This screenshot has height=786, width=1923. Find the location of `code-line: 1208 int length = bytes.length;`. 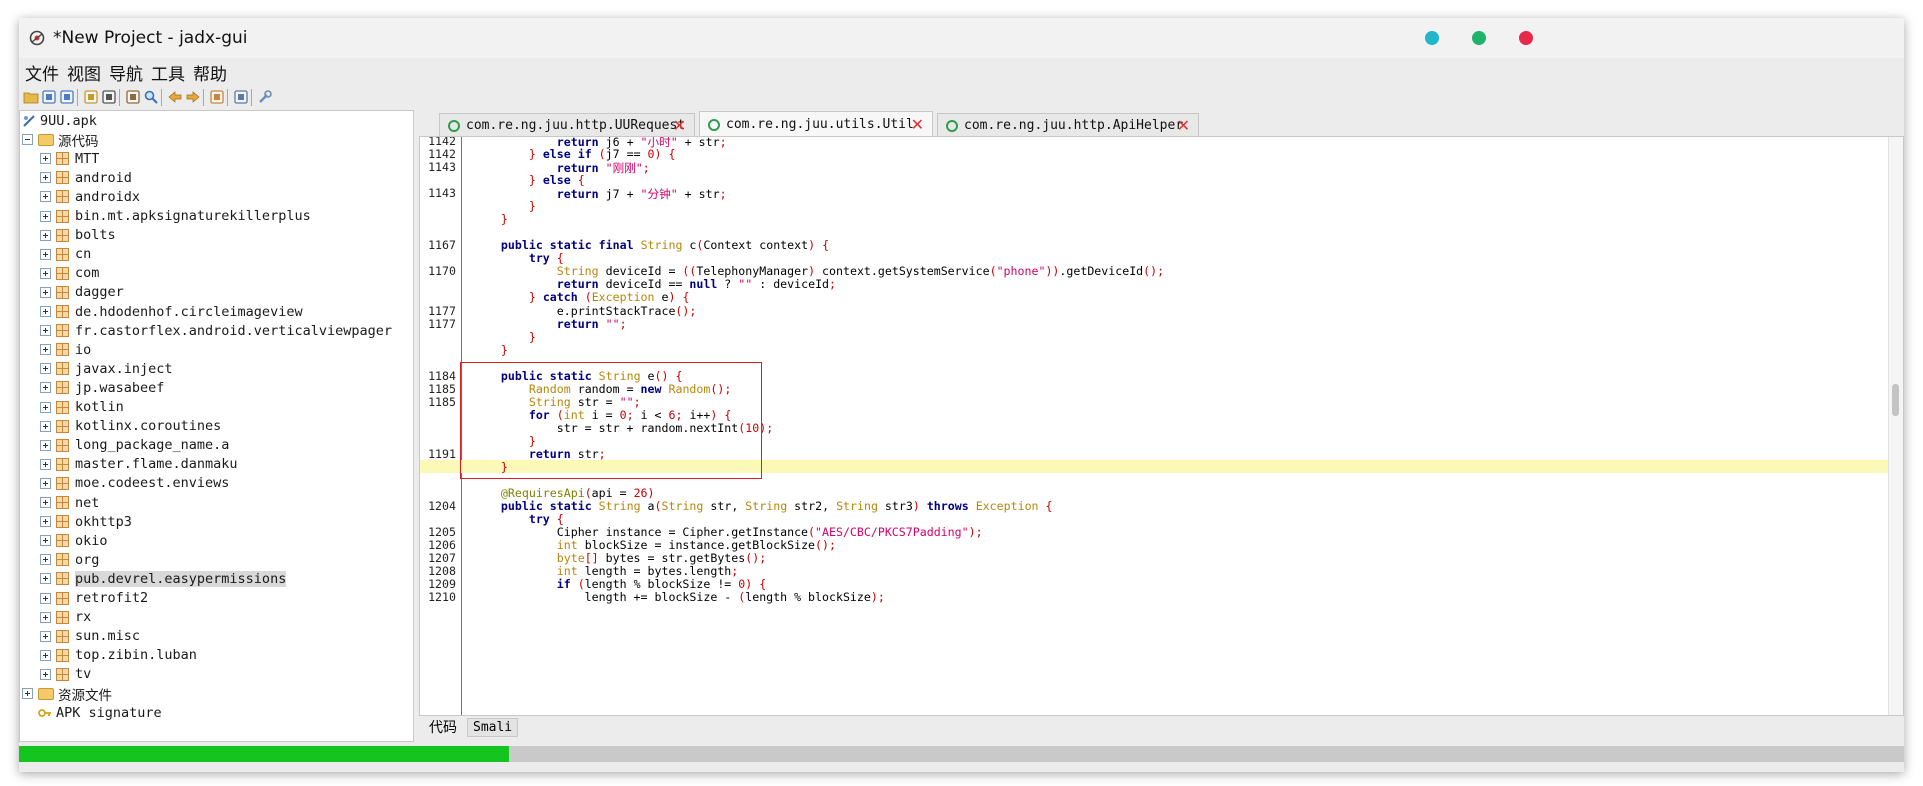

code-line: 1208 int length = bytes.length; is located at coordinates (1155, 571).